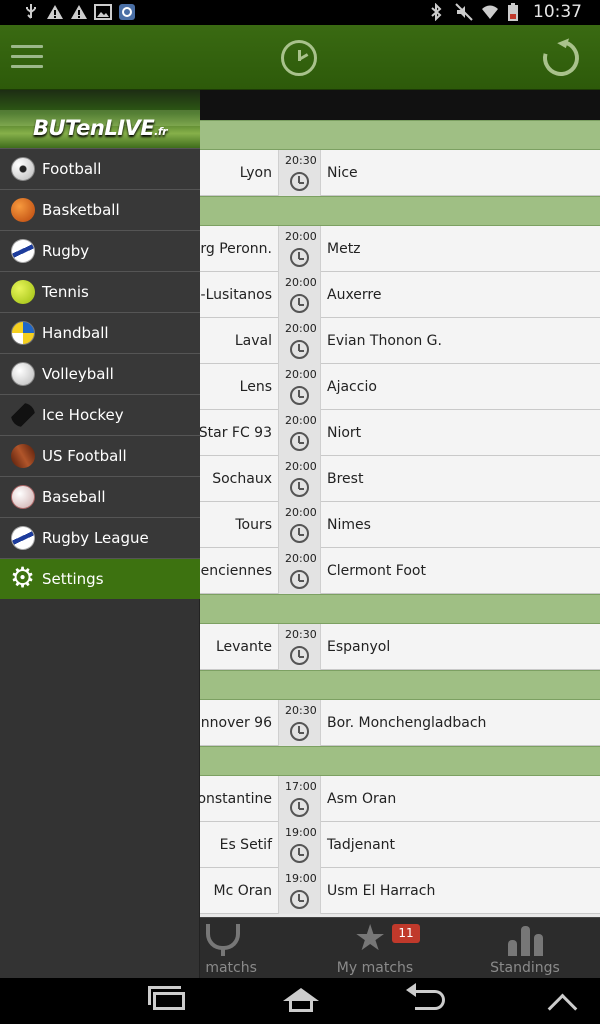  Describe the element at coordinates (65, 292) in the screenshot. I see `drawer-item-label: Tennis` at that location.